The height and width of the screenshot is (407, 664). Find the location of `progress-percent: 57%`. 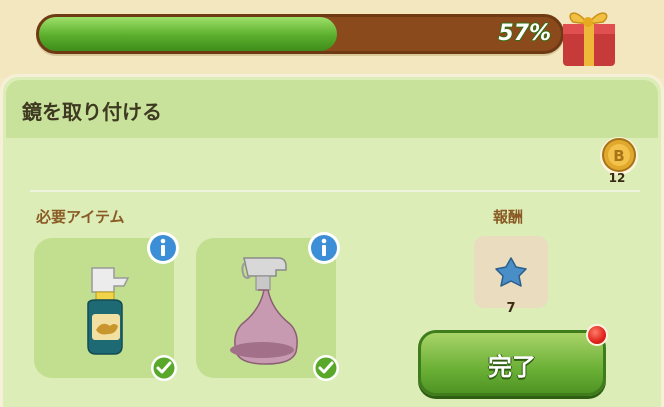

progress-percent: 57% is located at coordinates (524, 33).